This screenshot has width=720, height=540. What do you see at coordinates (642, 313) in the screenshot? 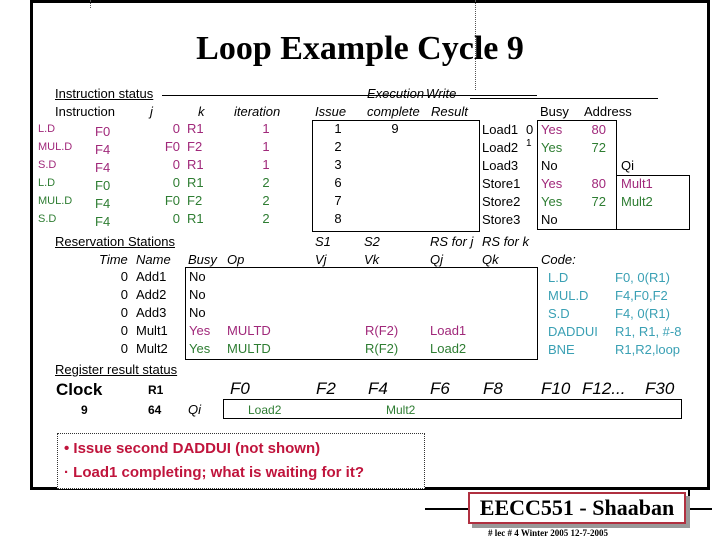
I see `code-args: F4, 0(R1)` at bounding box center [642, 313].